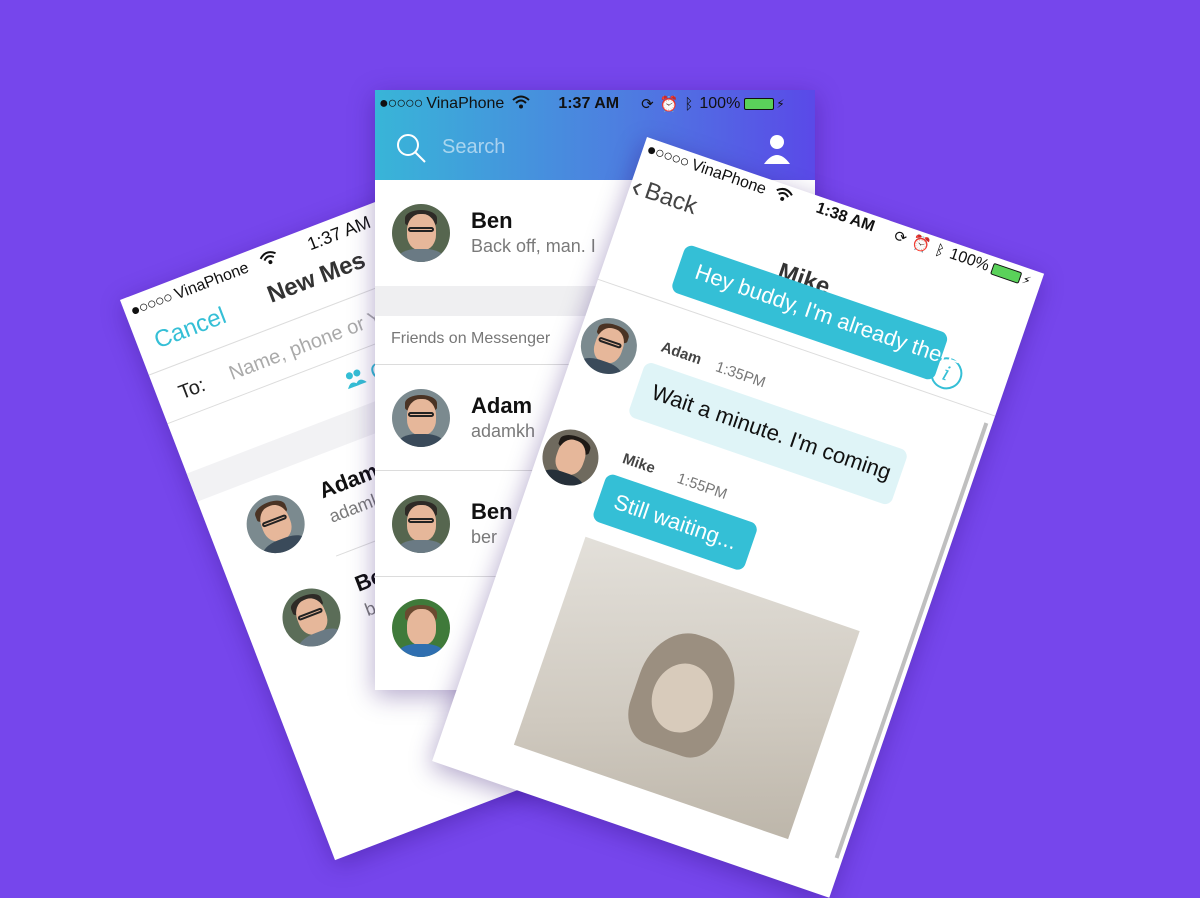  I want to click on group-icon, so click(355, 380).